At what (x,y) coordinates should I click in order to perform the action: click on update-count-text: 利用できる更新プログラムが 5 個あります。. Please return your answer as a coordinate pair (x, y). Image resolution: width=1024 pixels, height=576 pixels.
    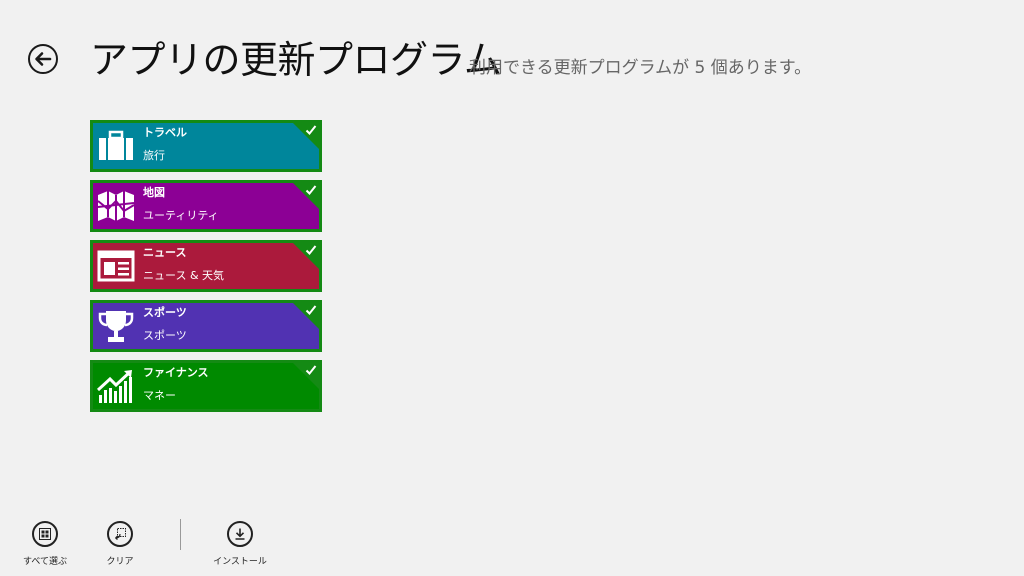
    Looking at the image, I should click on (640, 68).